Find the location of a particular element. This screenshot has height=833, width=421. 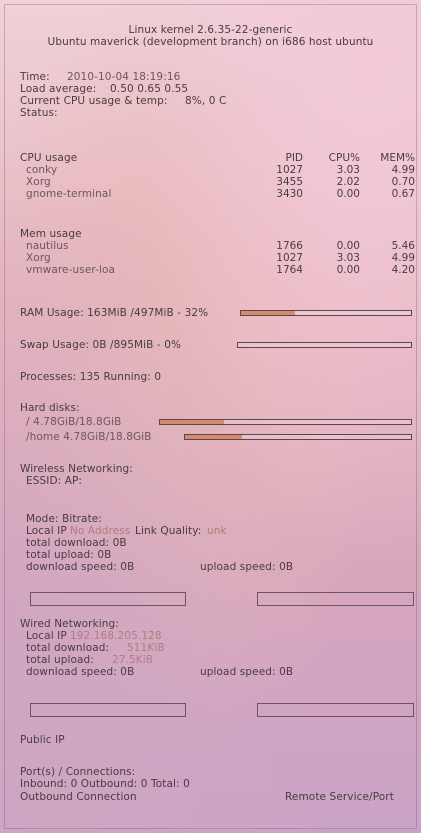

disk-root-fill is located at coordinates (192, 422).